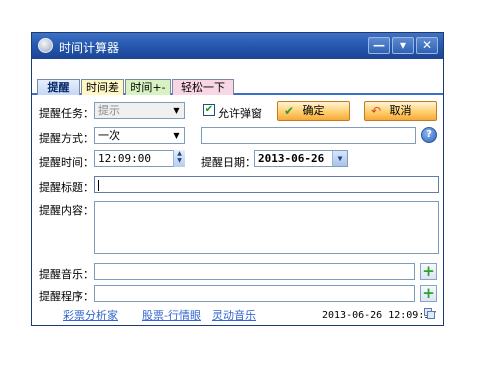 The image size is (500, 375). I want to click on time-label: 提醒时间：, so click(66, 162).